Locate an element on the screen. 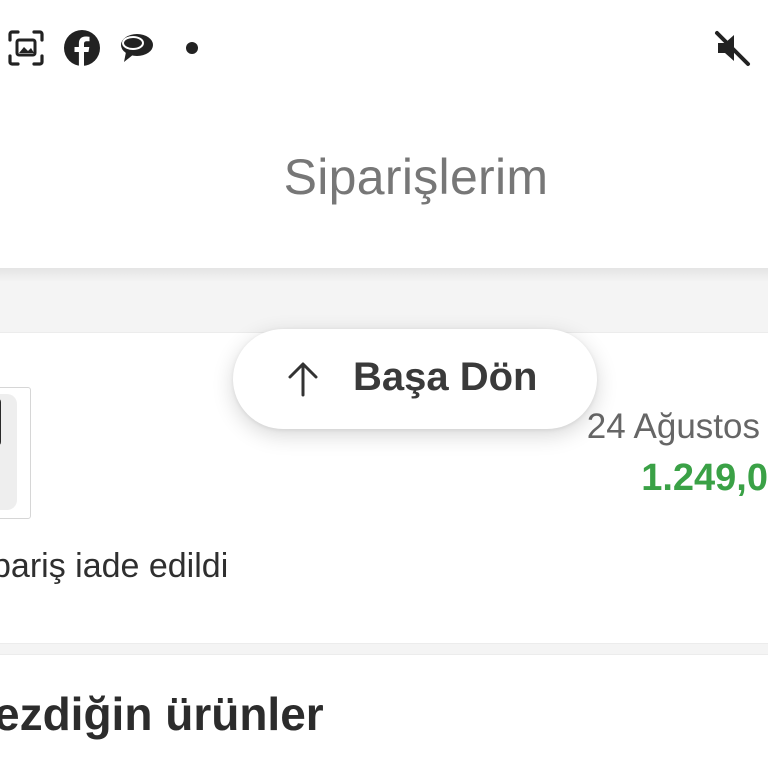 This screenshot has width=768, height=769. status-bar is located at coordinates (384, 48).